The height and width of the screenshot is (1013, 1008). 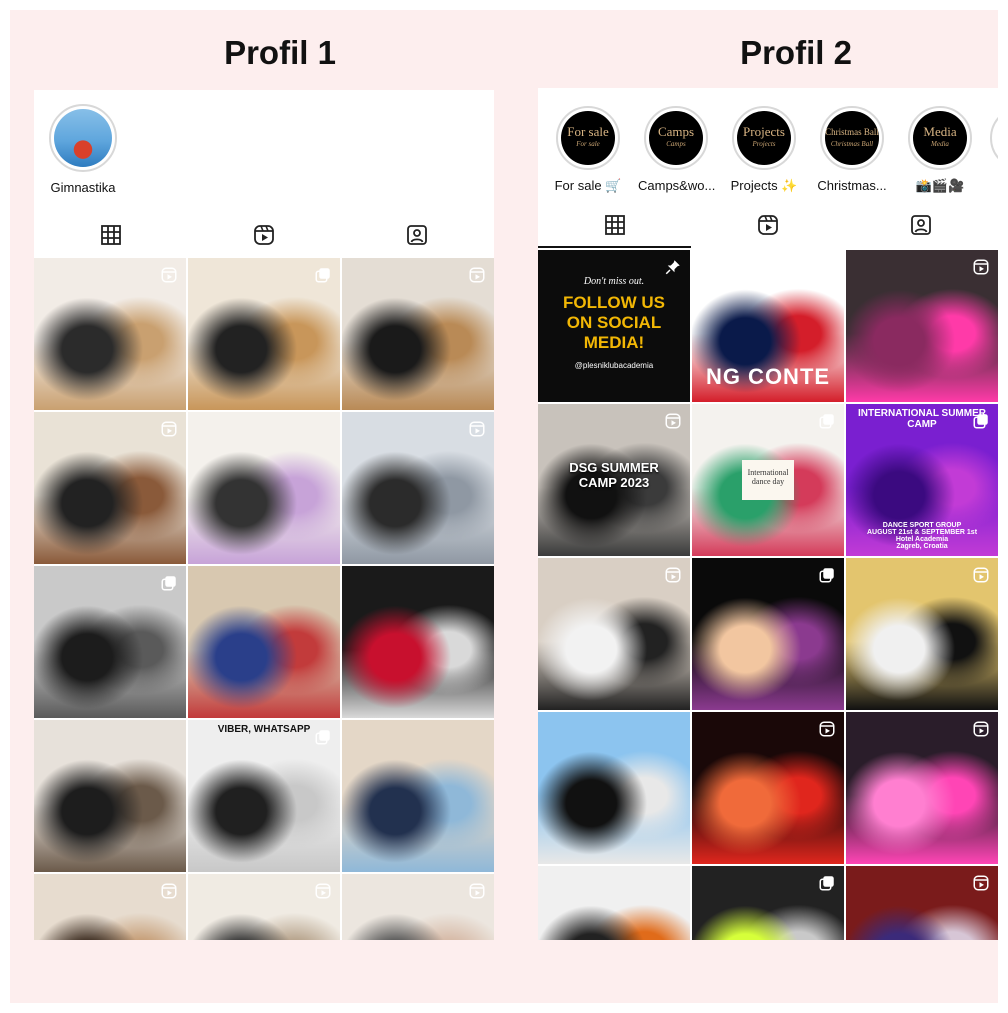 I want to click on highlight-for-sale: For sale For sale For sale 🛒, so click(x=588, y=150).